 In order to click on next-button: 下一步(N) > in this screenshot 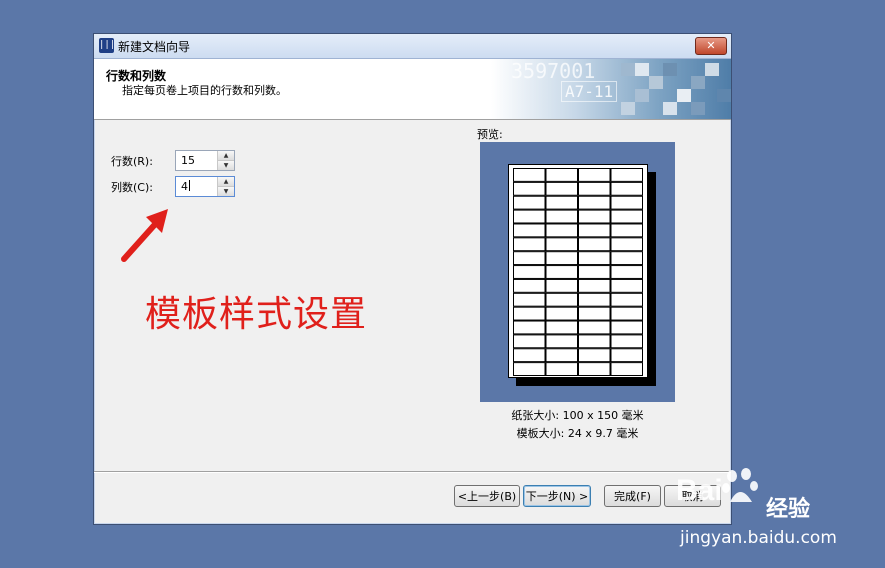, I will do `click(557, 496)`.